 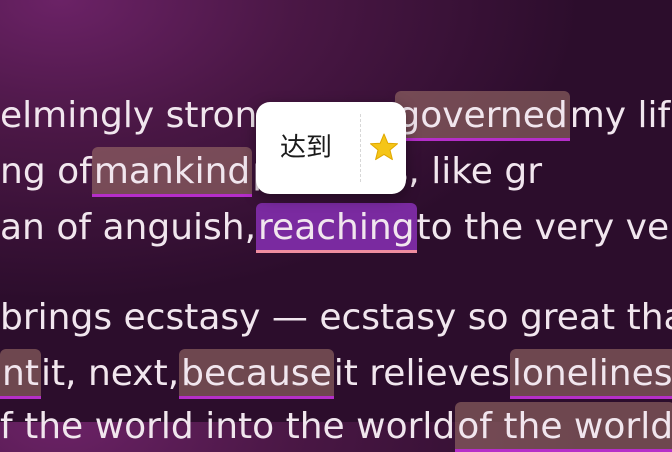 What do you see at coordinates (46, 171) in the screenshot?
I see `text-segment: ng of` at bounding box center [46, 171].